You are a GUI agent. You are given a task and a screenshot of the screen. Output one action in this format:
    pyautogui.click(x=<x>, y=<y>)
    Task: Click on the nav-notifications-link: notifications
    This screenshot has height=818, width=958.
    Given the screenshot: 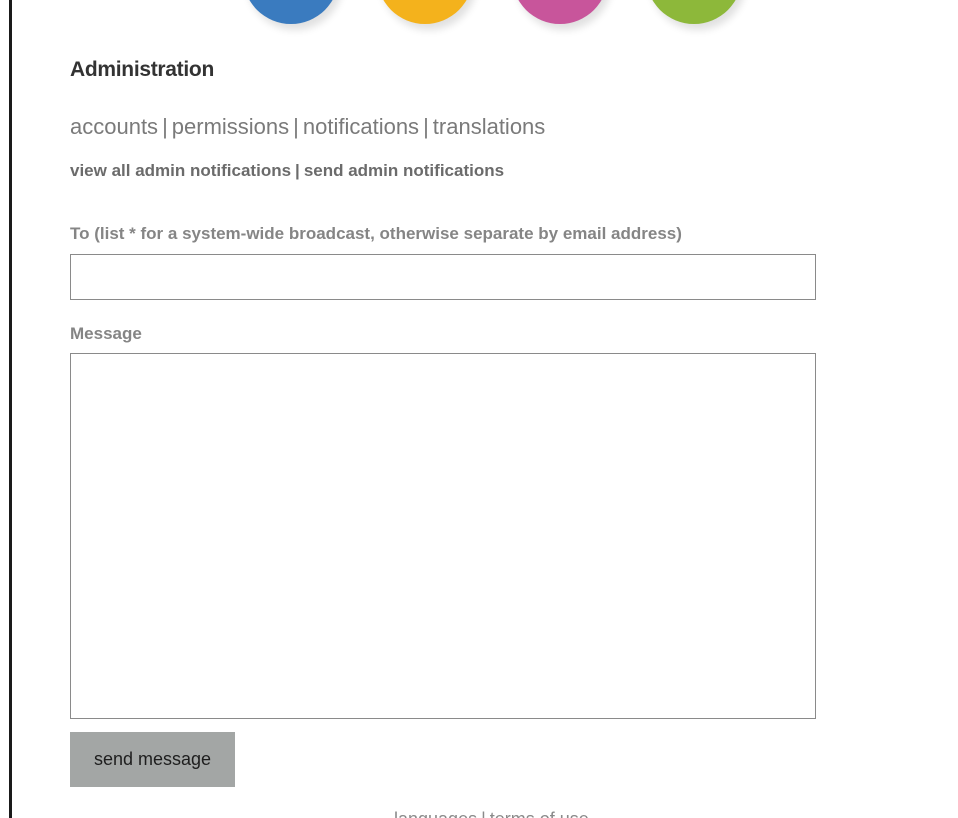 What is the action you would take?
    pyautogui.click(x=361, y=126)
    